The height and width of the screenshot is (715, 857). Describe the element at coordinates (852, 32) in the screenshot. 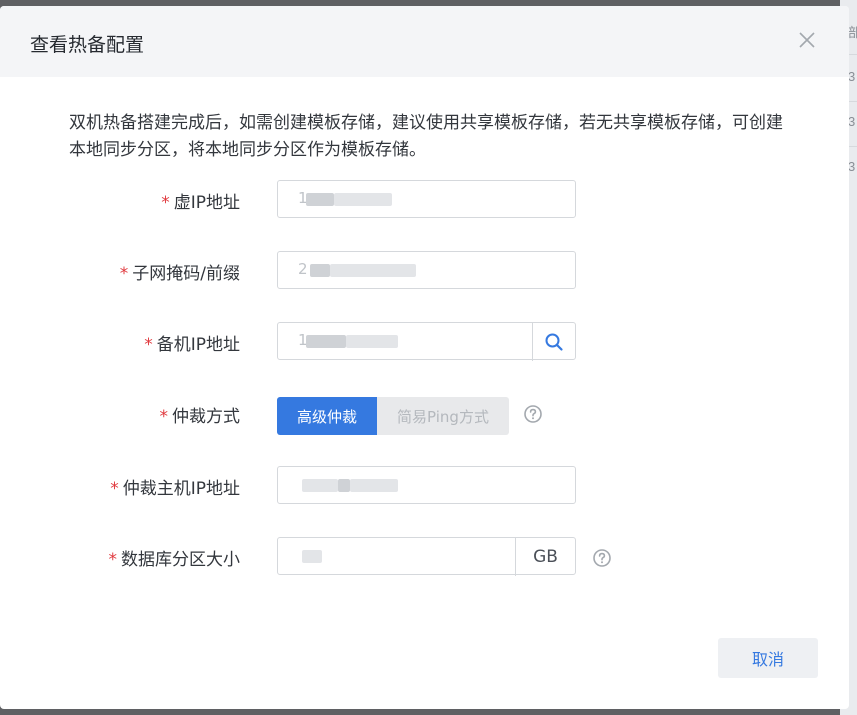

I see `background-cell: 部` at that location.